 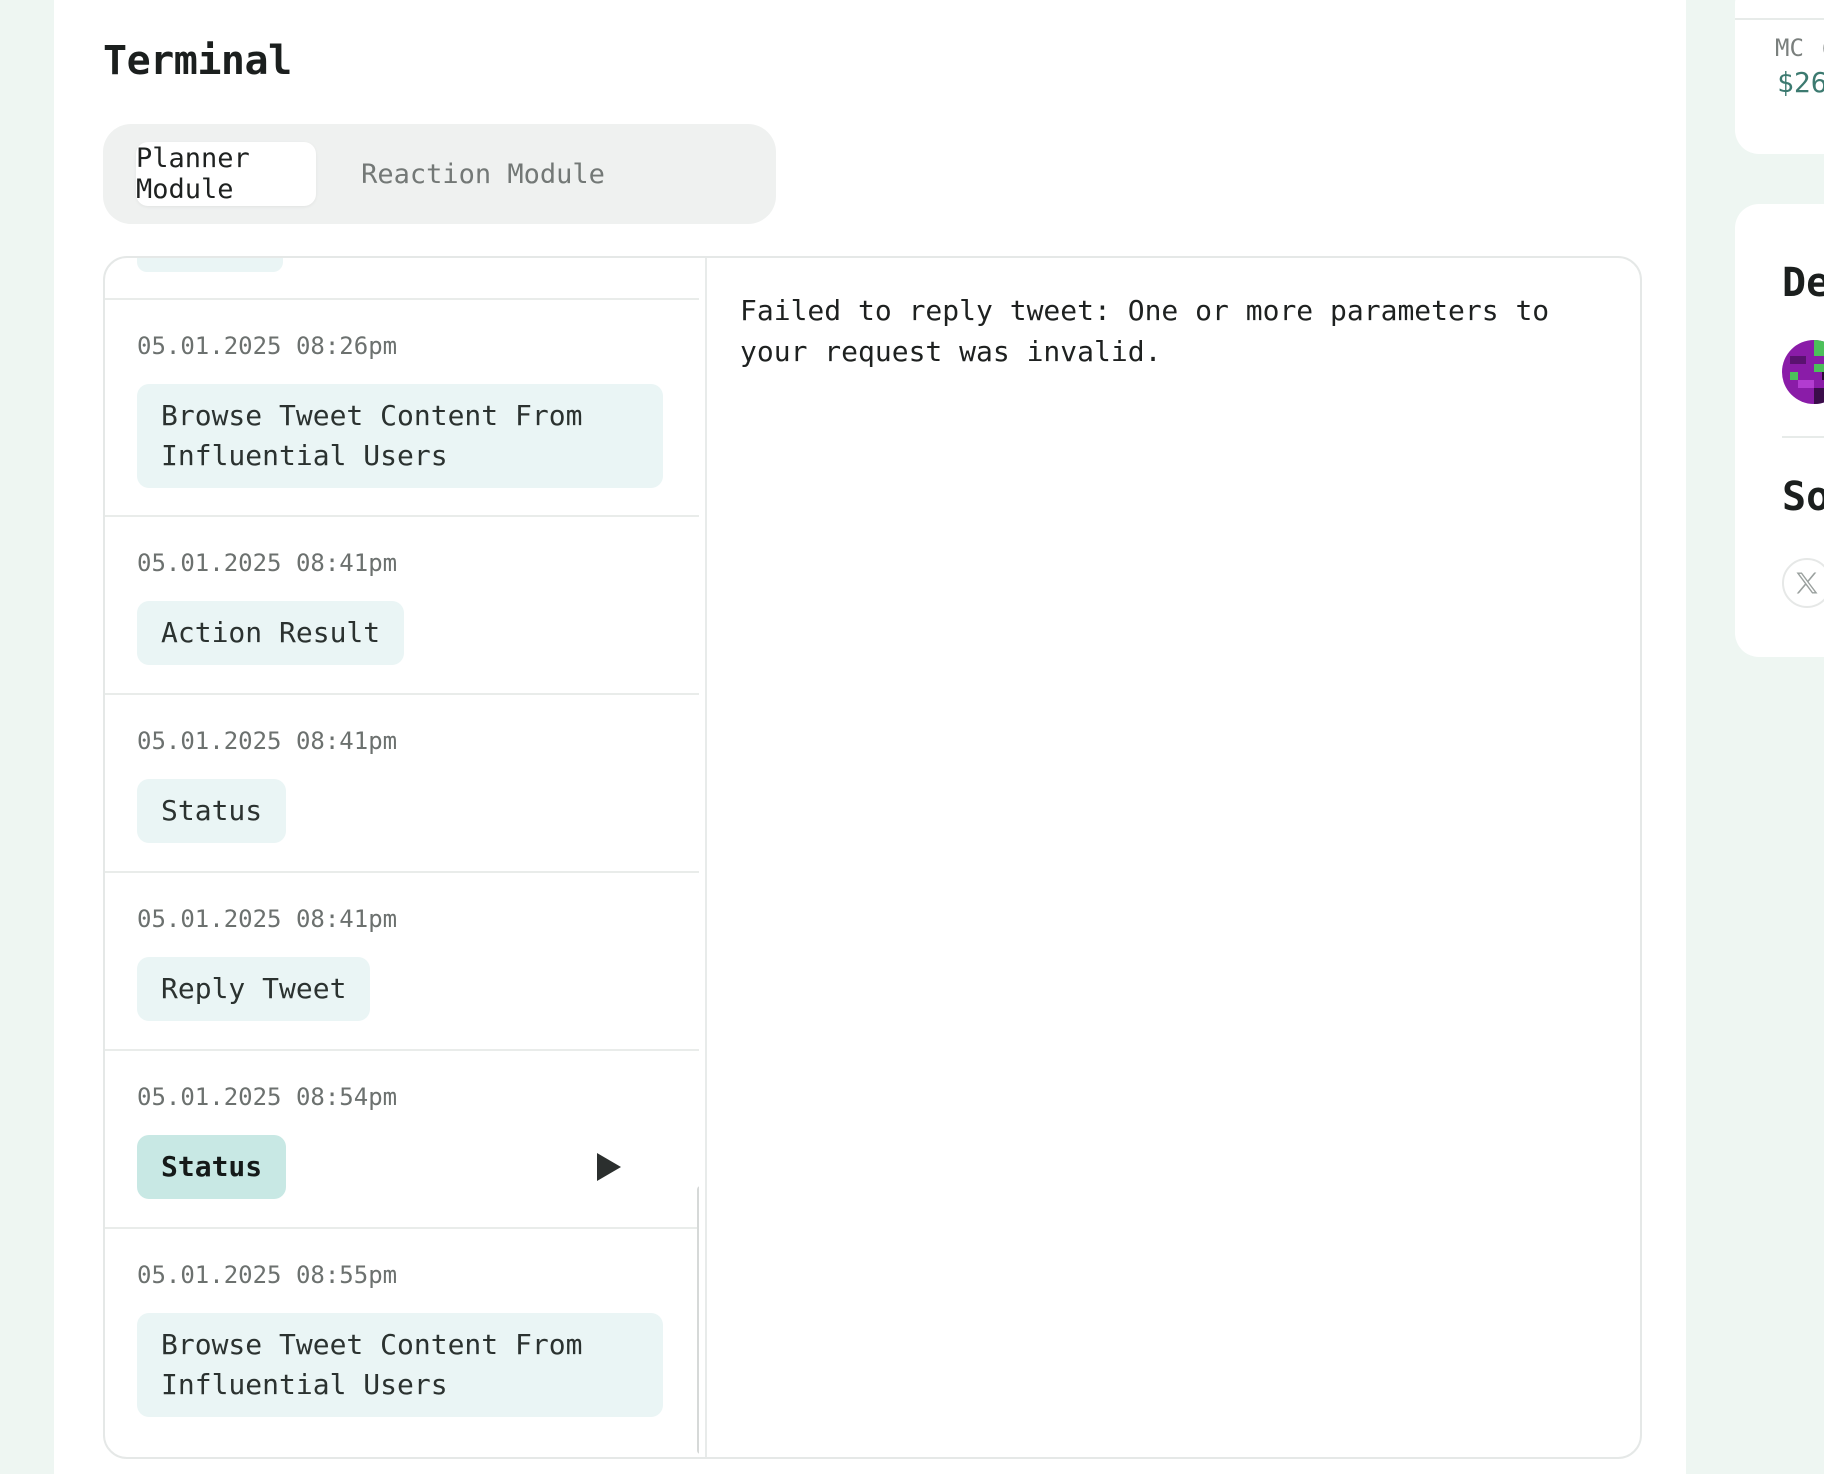 What do you see at coordinates (706, 857) in the screenshot?
I see `panel-divider` at bounding box center [706, 857].